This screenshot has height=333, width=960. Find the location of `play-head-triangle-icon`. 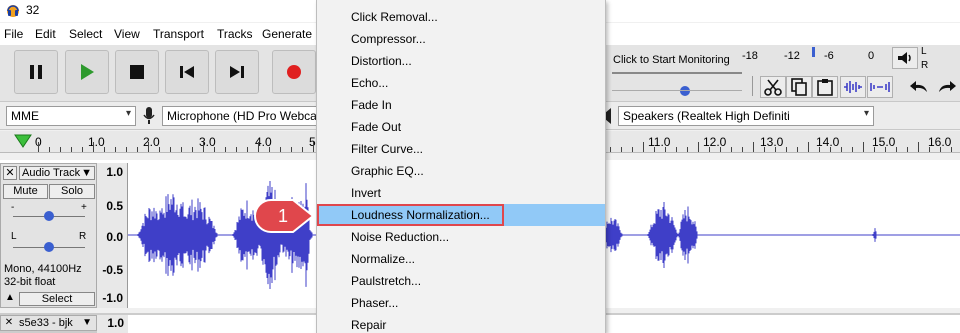

play-head-triangle-icon is located at coordinates (23, 141).